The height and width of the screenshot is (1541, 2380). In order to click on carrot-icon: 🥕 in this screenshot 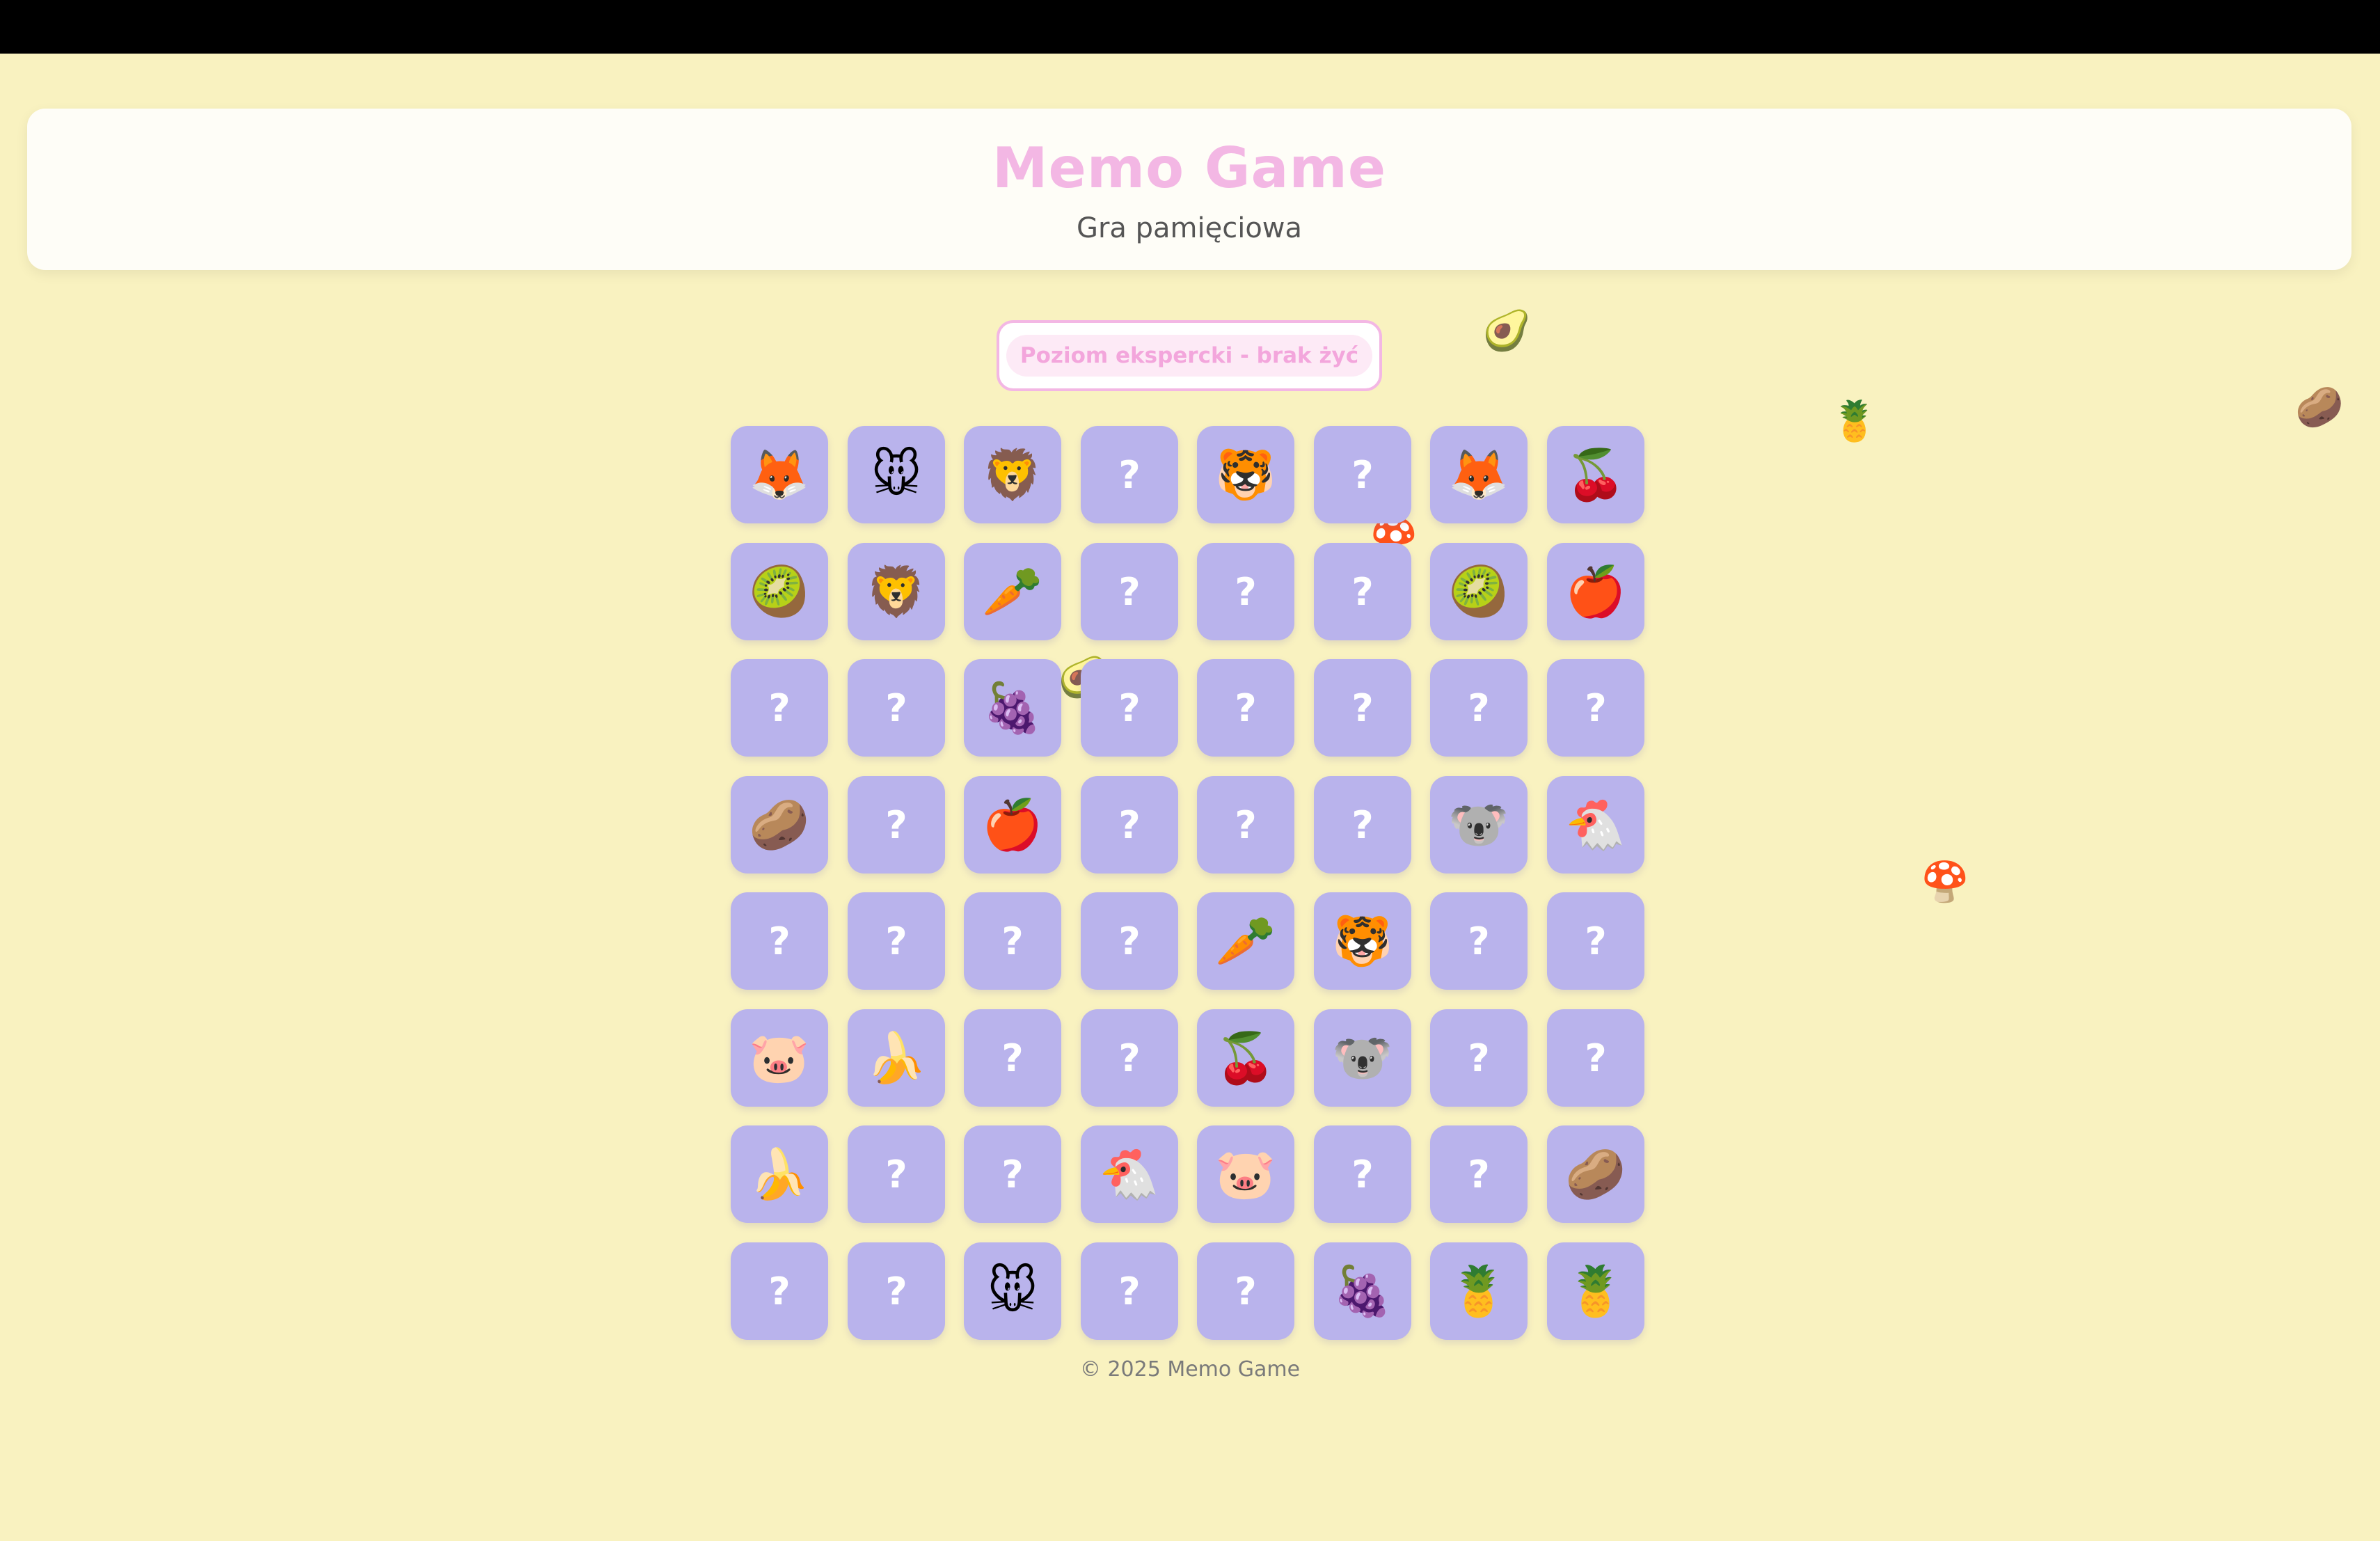, I will do `click(1012, 591)`.